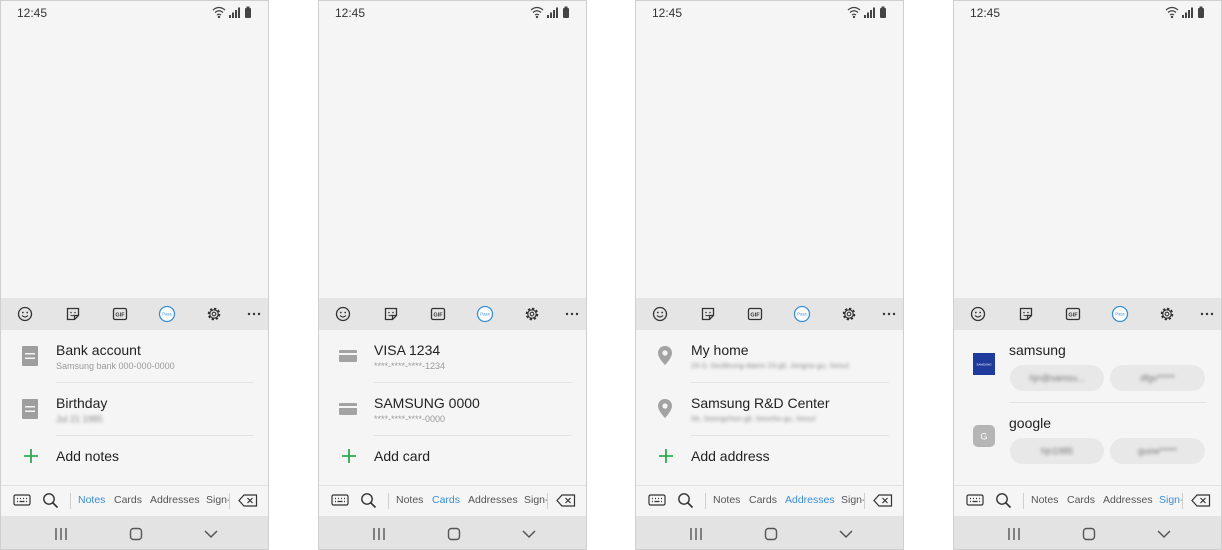  What do you see at coordinates (730, 456) in the screenshot?
I see `add-address-label: Add address` at bounding box center [730, 456].